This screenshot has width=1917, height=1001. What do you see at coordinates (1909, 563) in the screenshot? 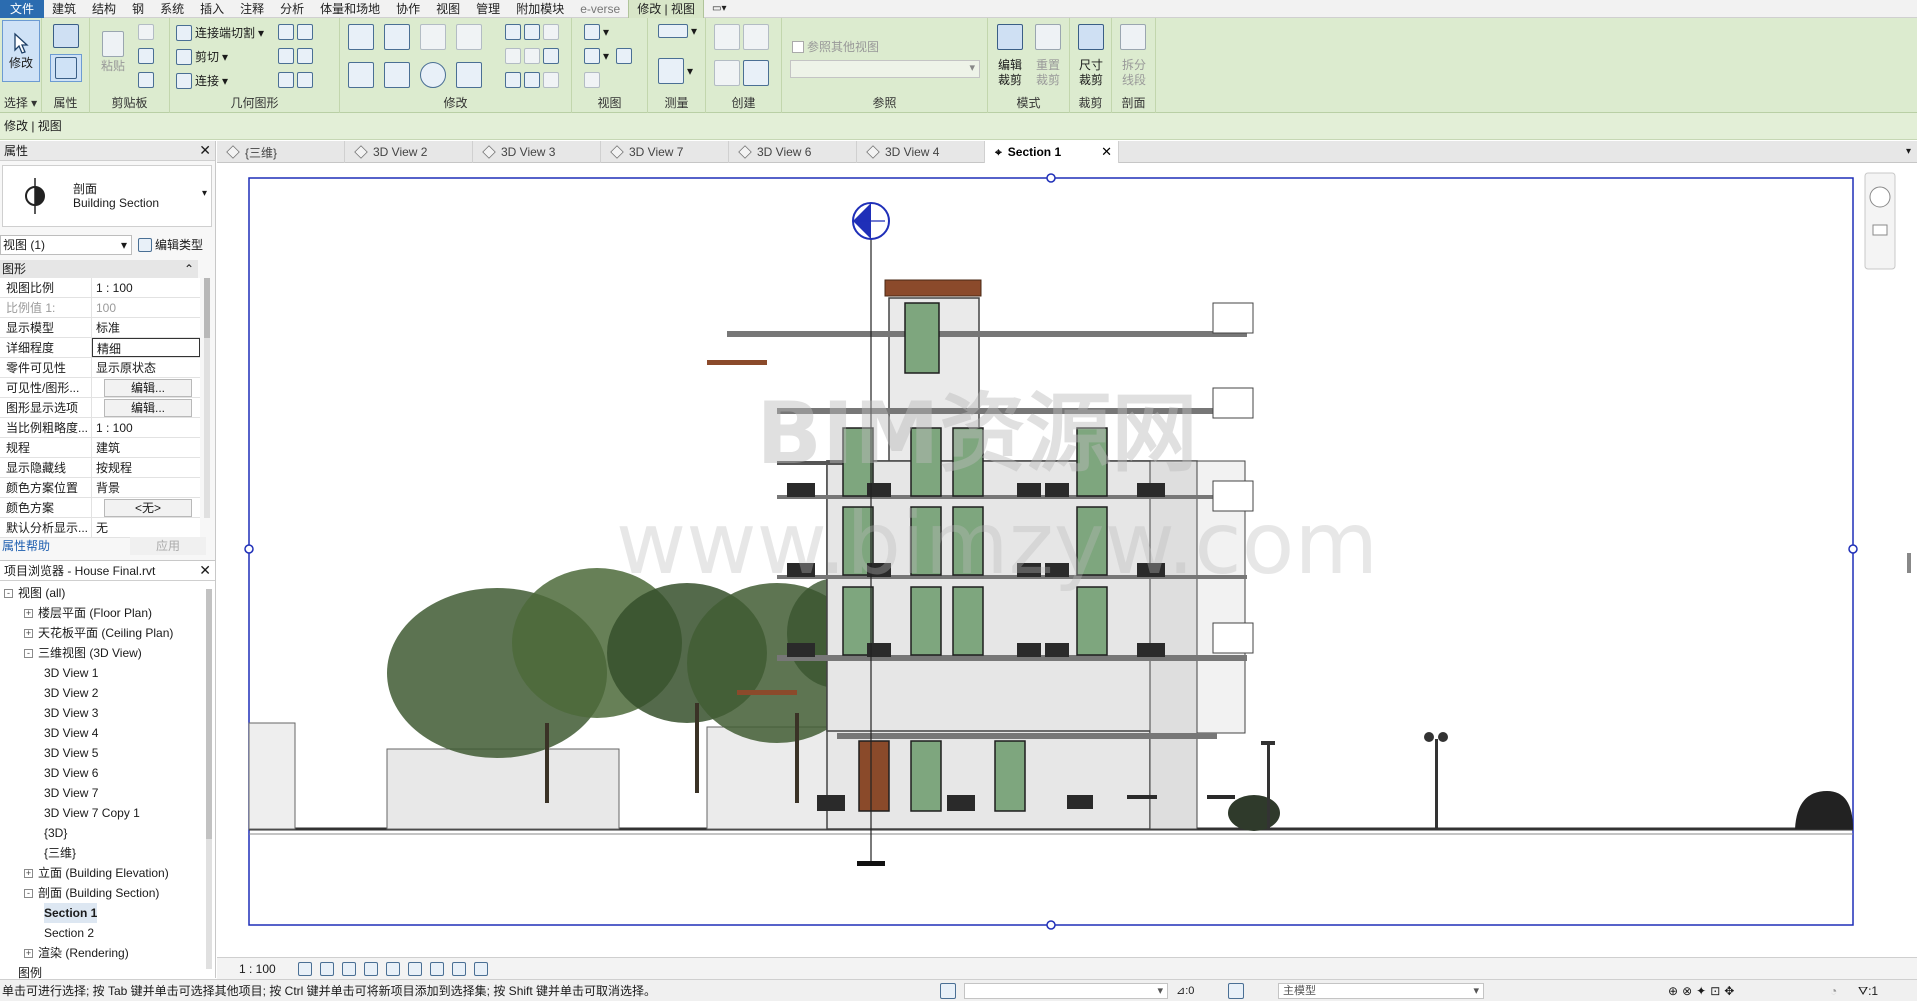
I see `canvas-scroll-handle` at bounding box center [1909, 563].